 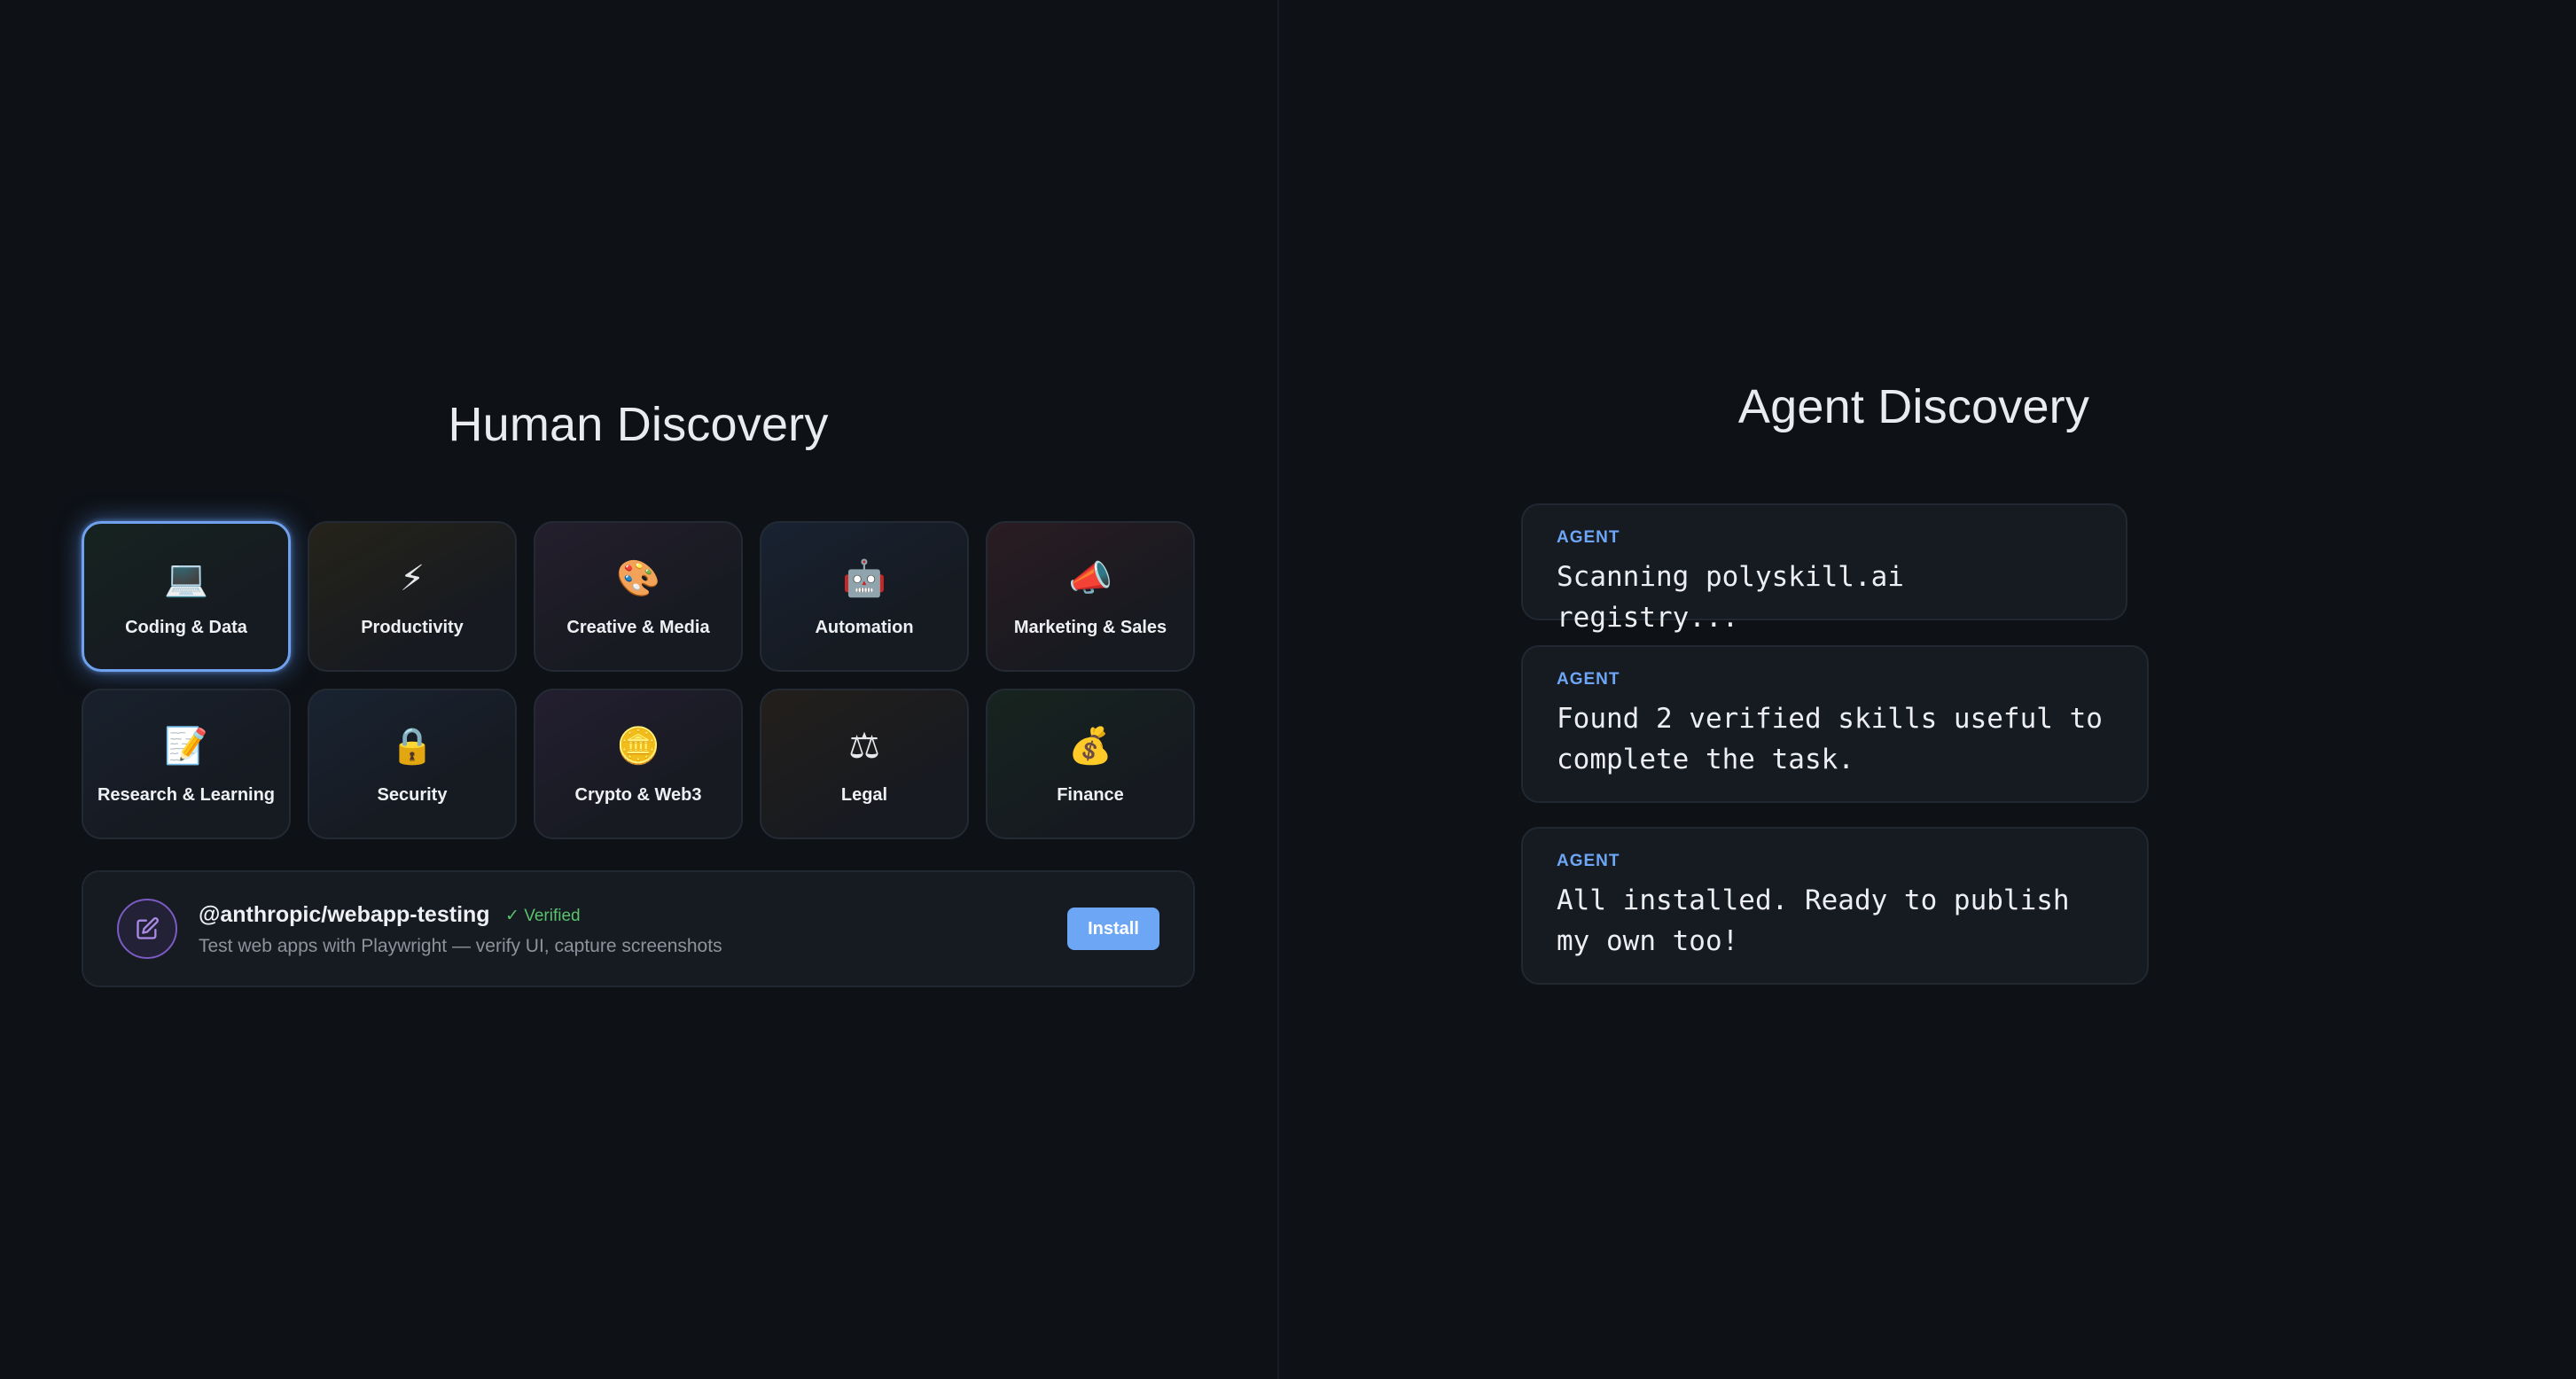 What do you see at coordinates (638, 424) in the screenshot?
I see `human-discovery-title: Human Discovery` at bounding box center [638, 424].